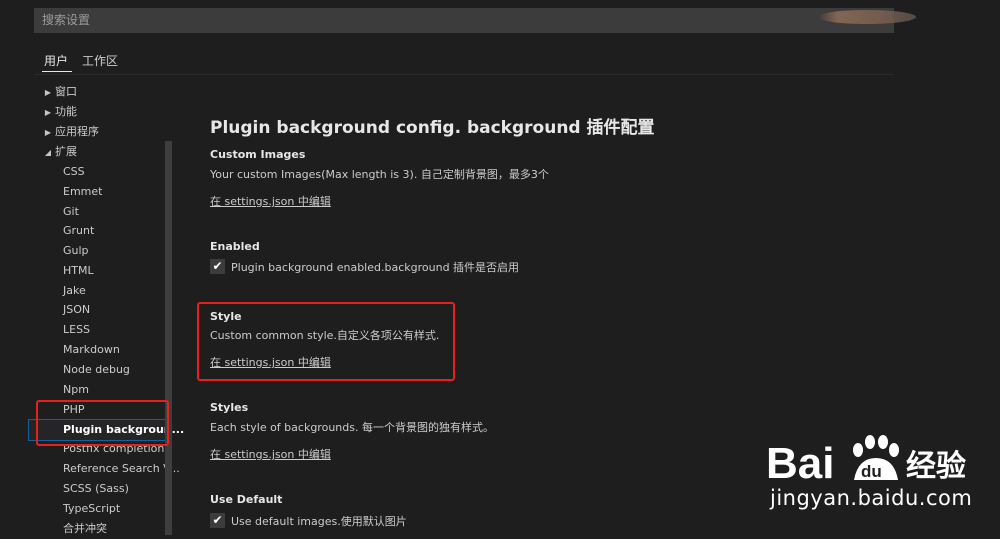 The height and width of the screenshot is (539, 1000). What do you see at coordinates (76, 310) in the screenshot?
I see `tree-item-json: JSON` at bounding box center [76, 310].